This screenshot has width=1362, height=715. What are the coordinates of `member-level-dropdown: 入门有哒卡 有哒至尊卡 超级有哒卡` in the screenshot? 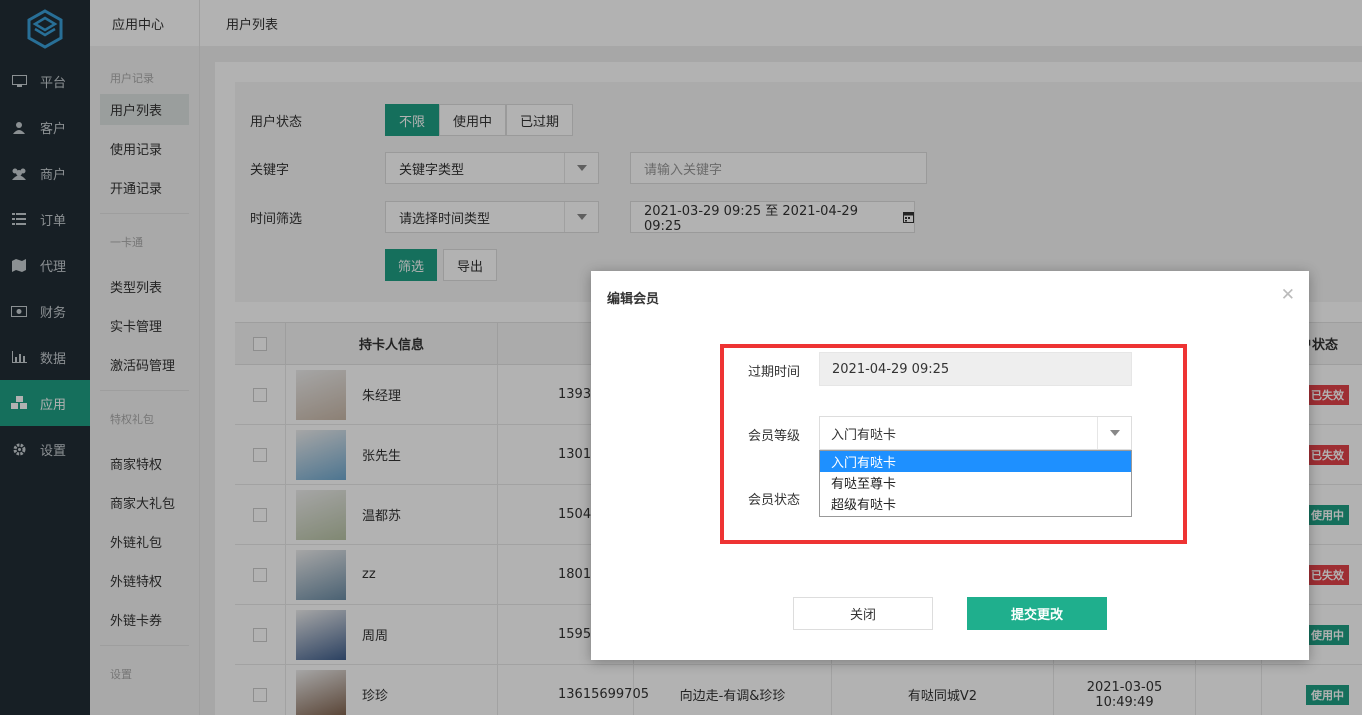 It's located at (975, 483).